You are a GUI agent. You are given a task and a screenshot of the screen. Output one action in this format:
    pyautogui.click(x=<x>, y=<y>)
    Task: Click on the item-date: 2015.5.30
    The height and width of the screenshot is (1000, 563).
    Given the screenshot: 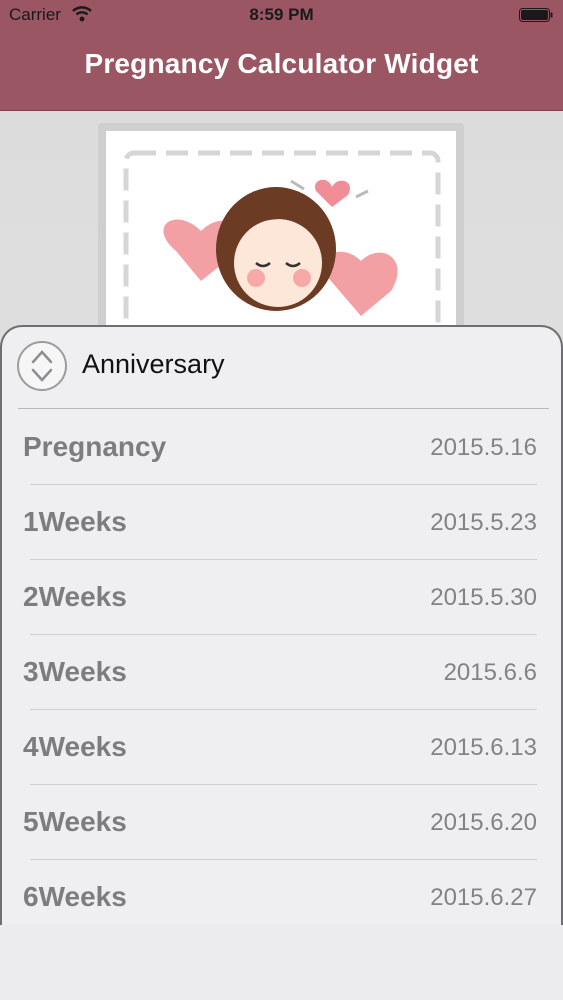 What is the action you would take?
    pyautogui.click(x=483, y=597)
    